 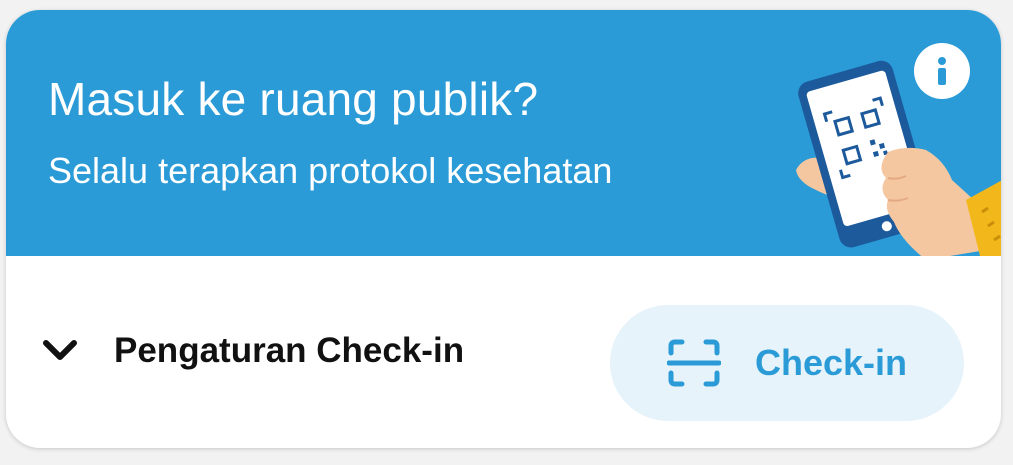 I want to click on checkin-button: Check-in, so click(x=787, y=363).